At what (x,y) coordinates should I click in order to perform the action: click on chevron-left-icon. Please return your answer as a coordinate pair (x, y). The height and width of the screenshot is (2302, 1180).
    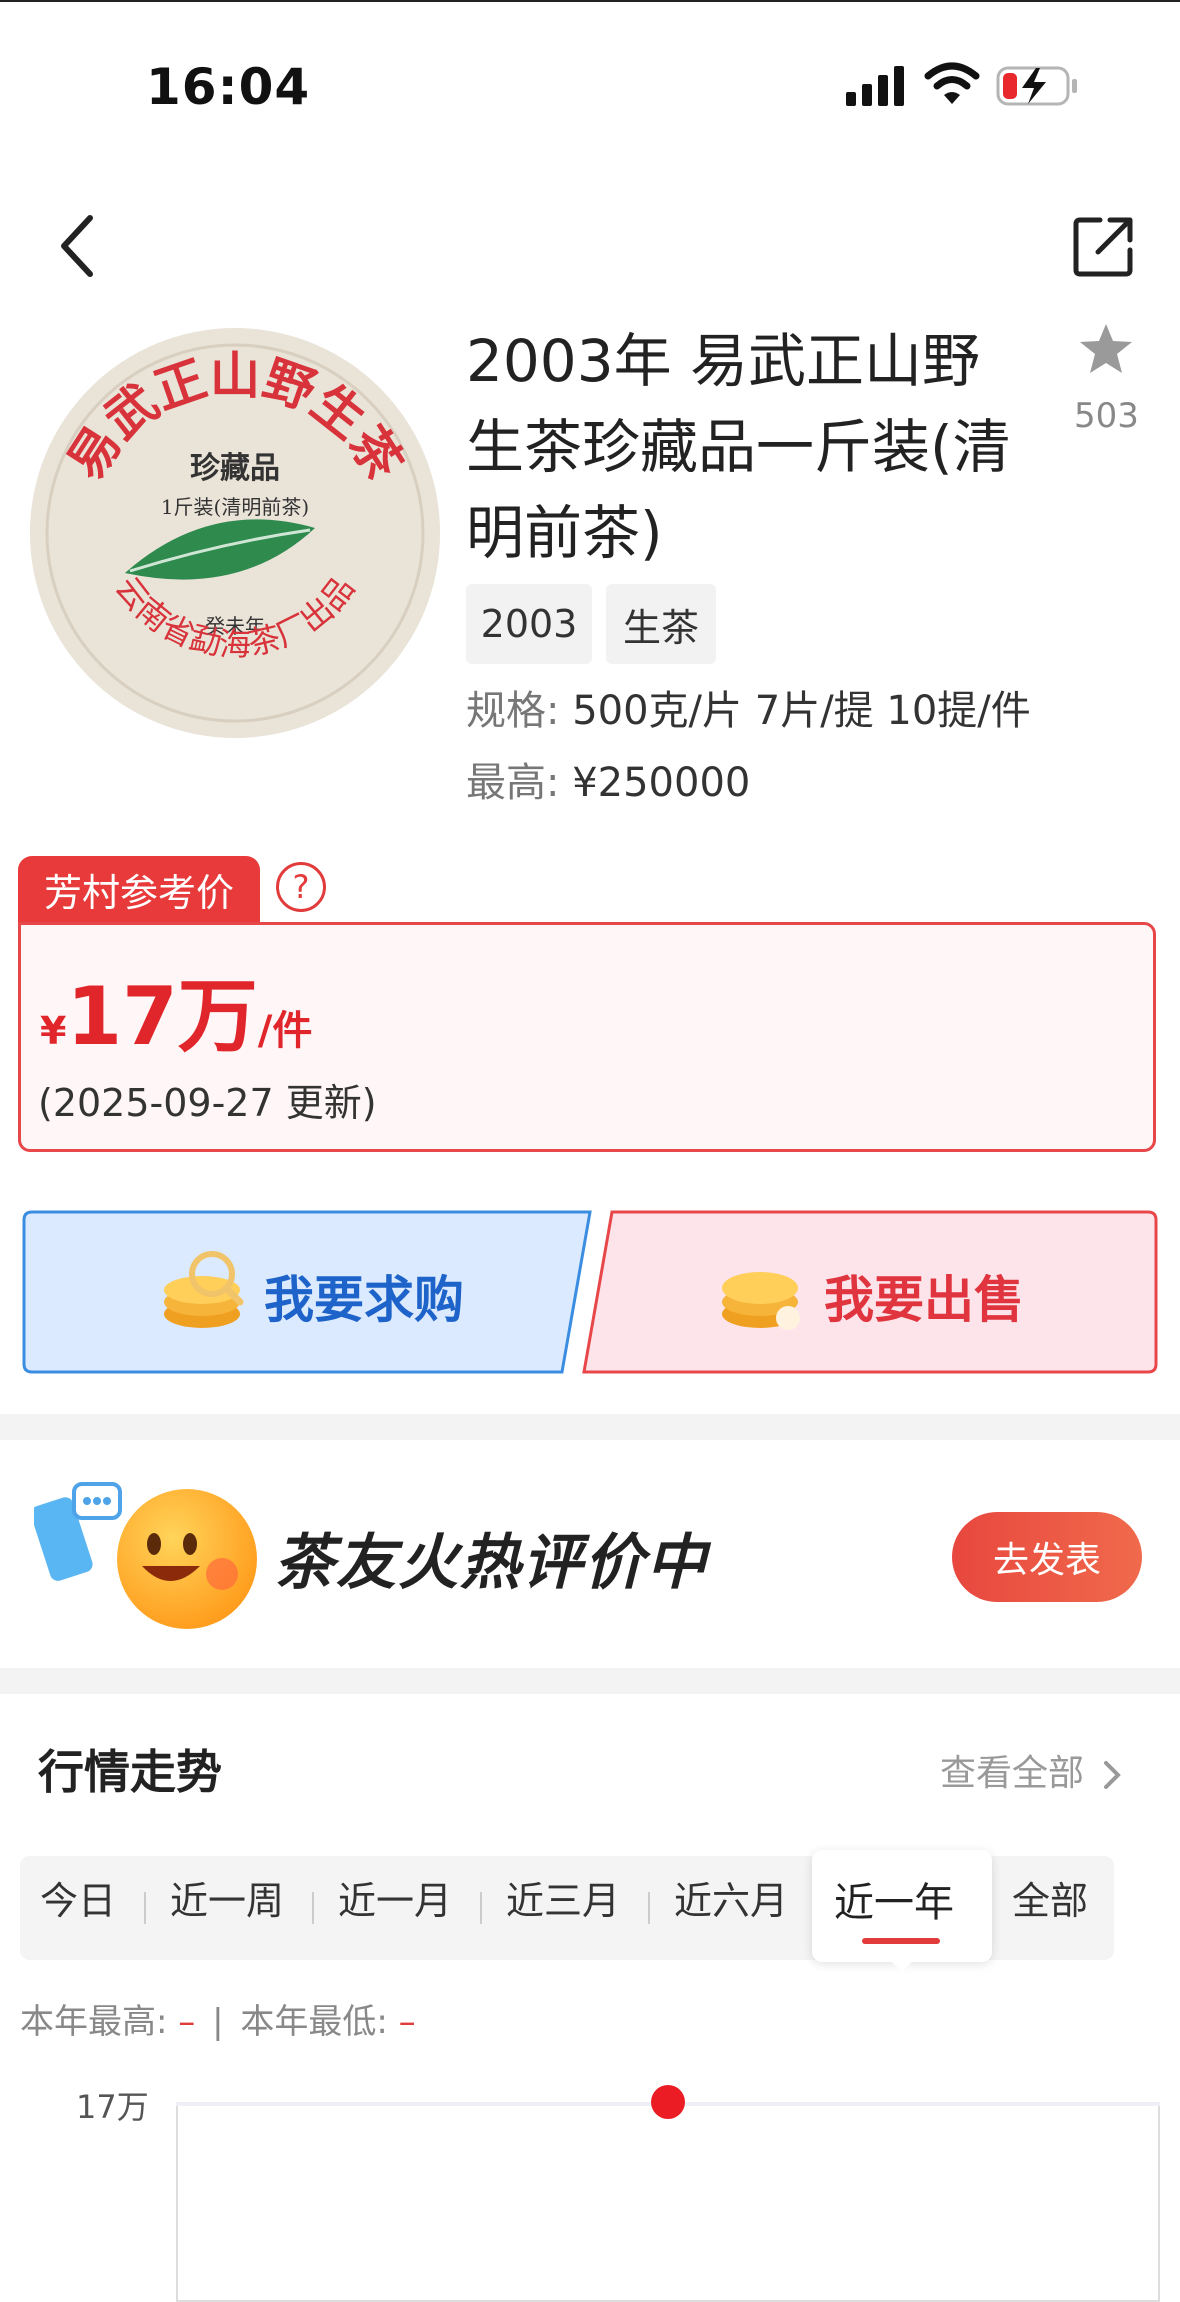
    Looking at the image, I should click on (77, 246).